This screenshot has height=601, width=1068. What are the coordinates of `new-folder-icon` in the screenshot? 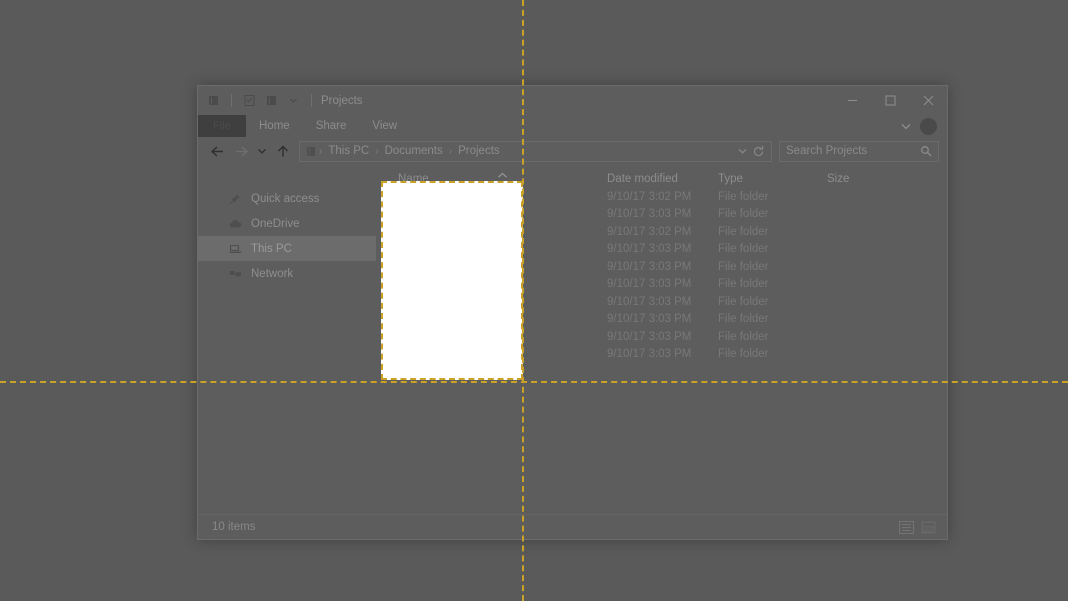 It's located at (271, 100).